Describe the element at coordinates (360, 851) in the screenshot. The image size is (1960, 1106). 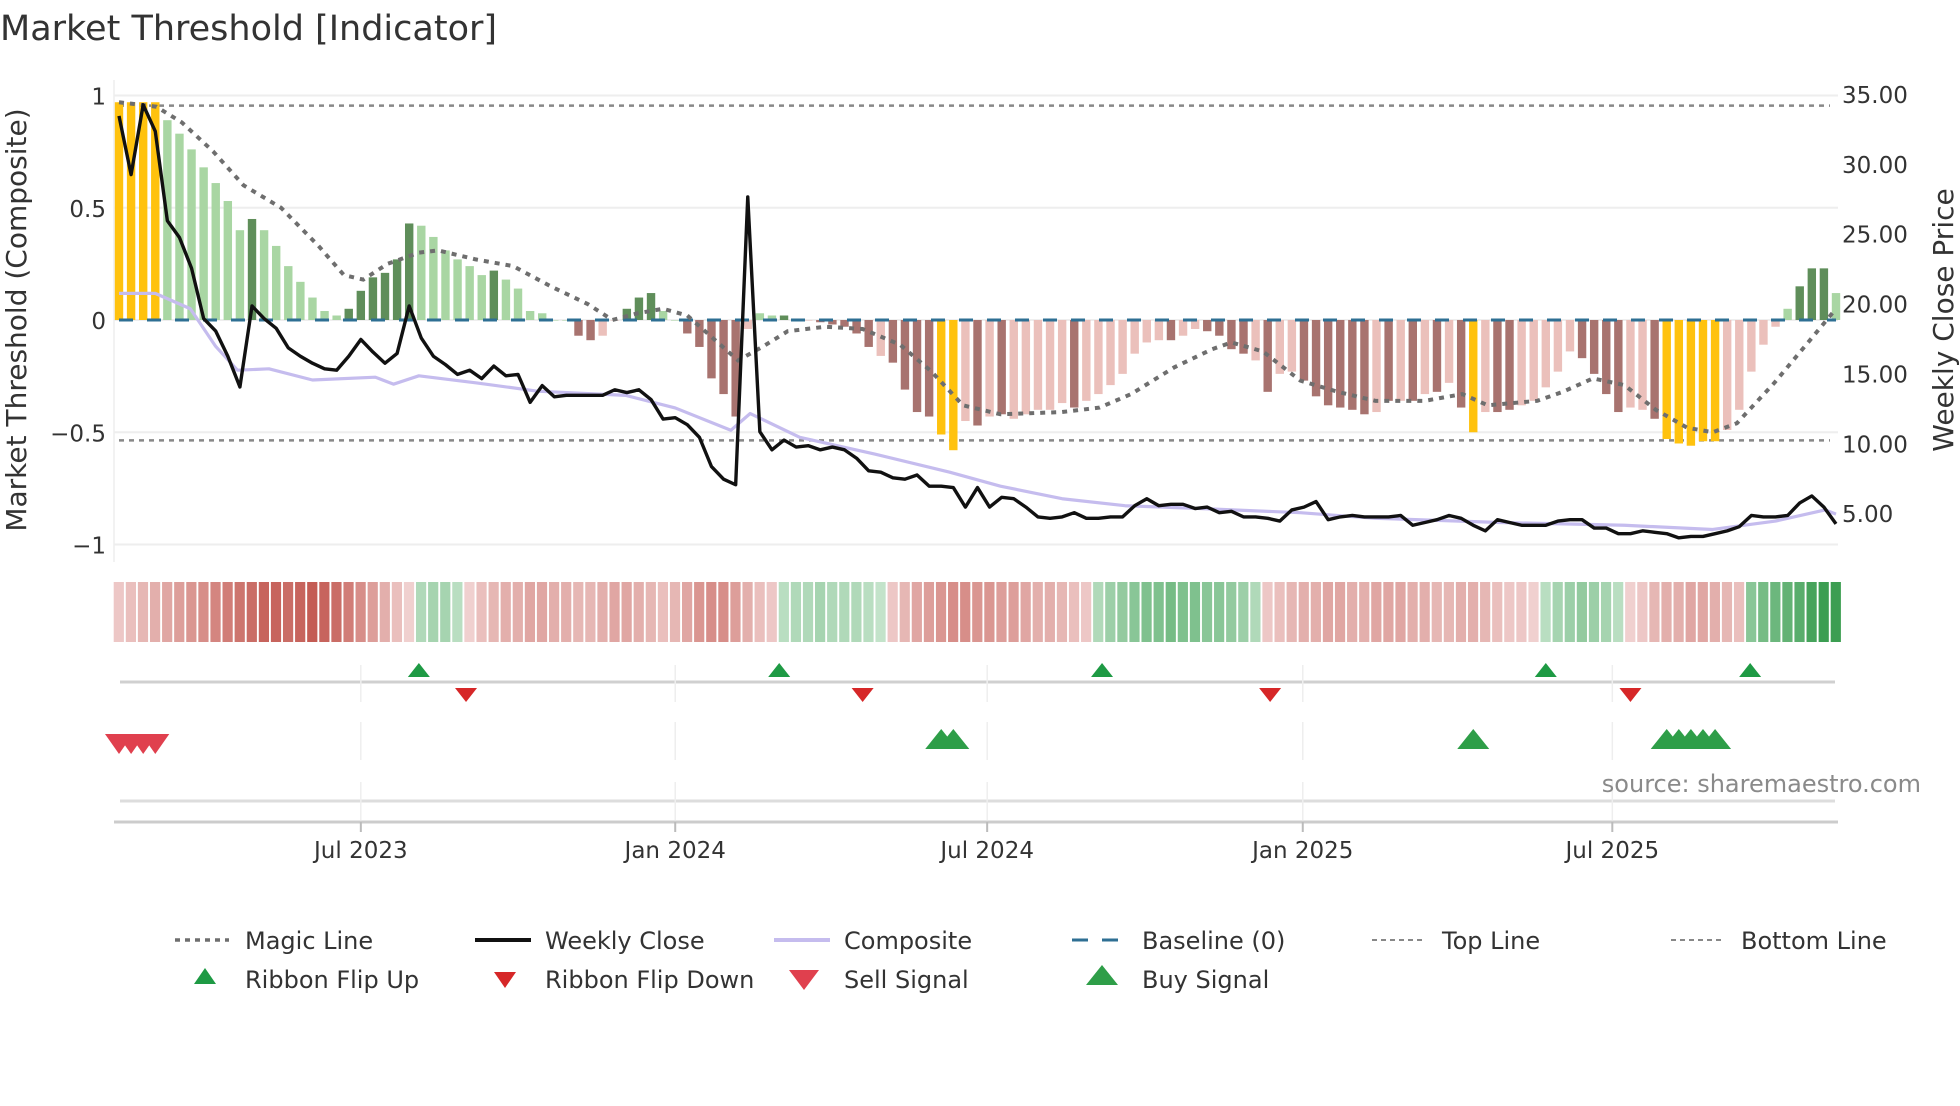
I see `x-tick-label: Jul 2023` at that location.